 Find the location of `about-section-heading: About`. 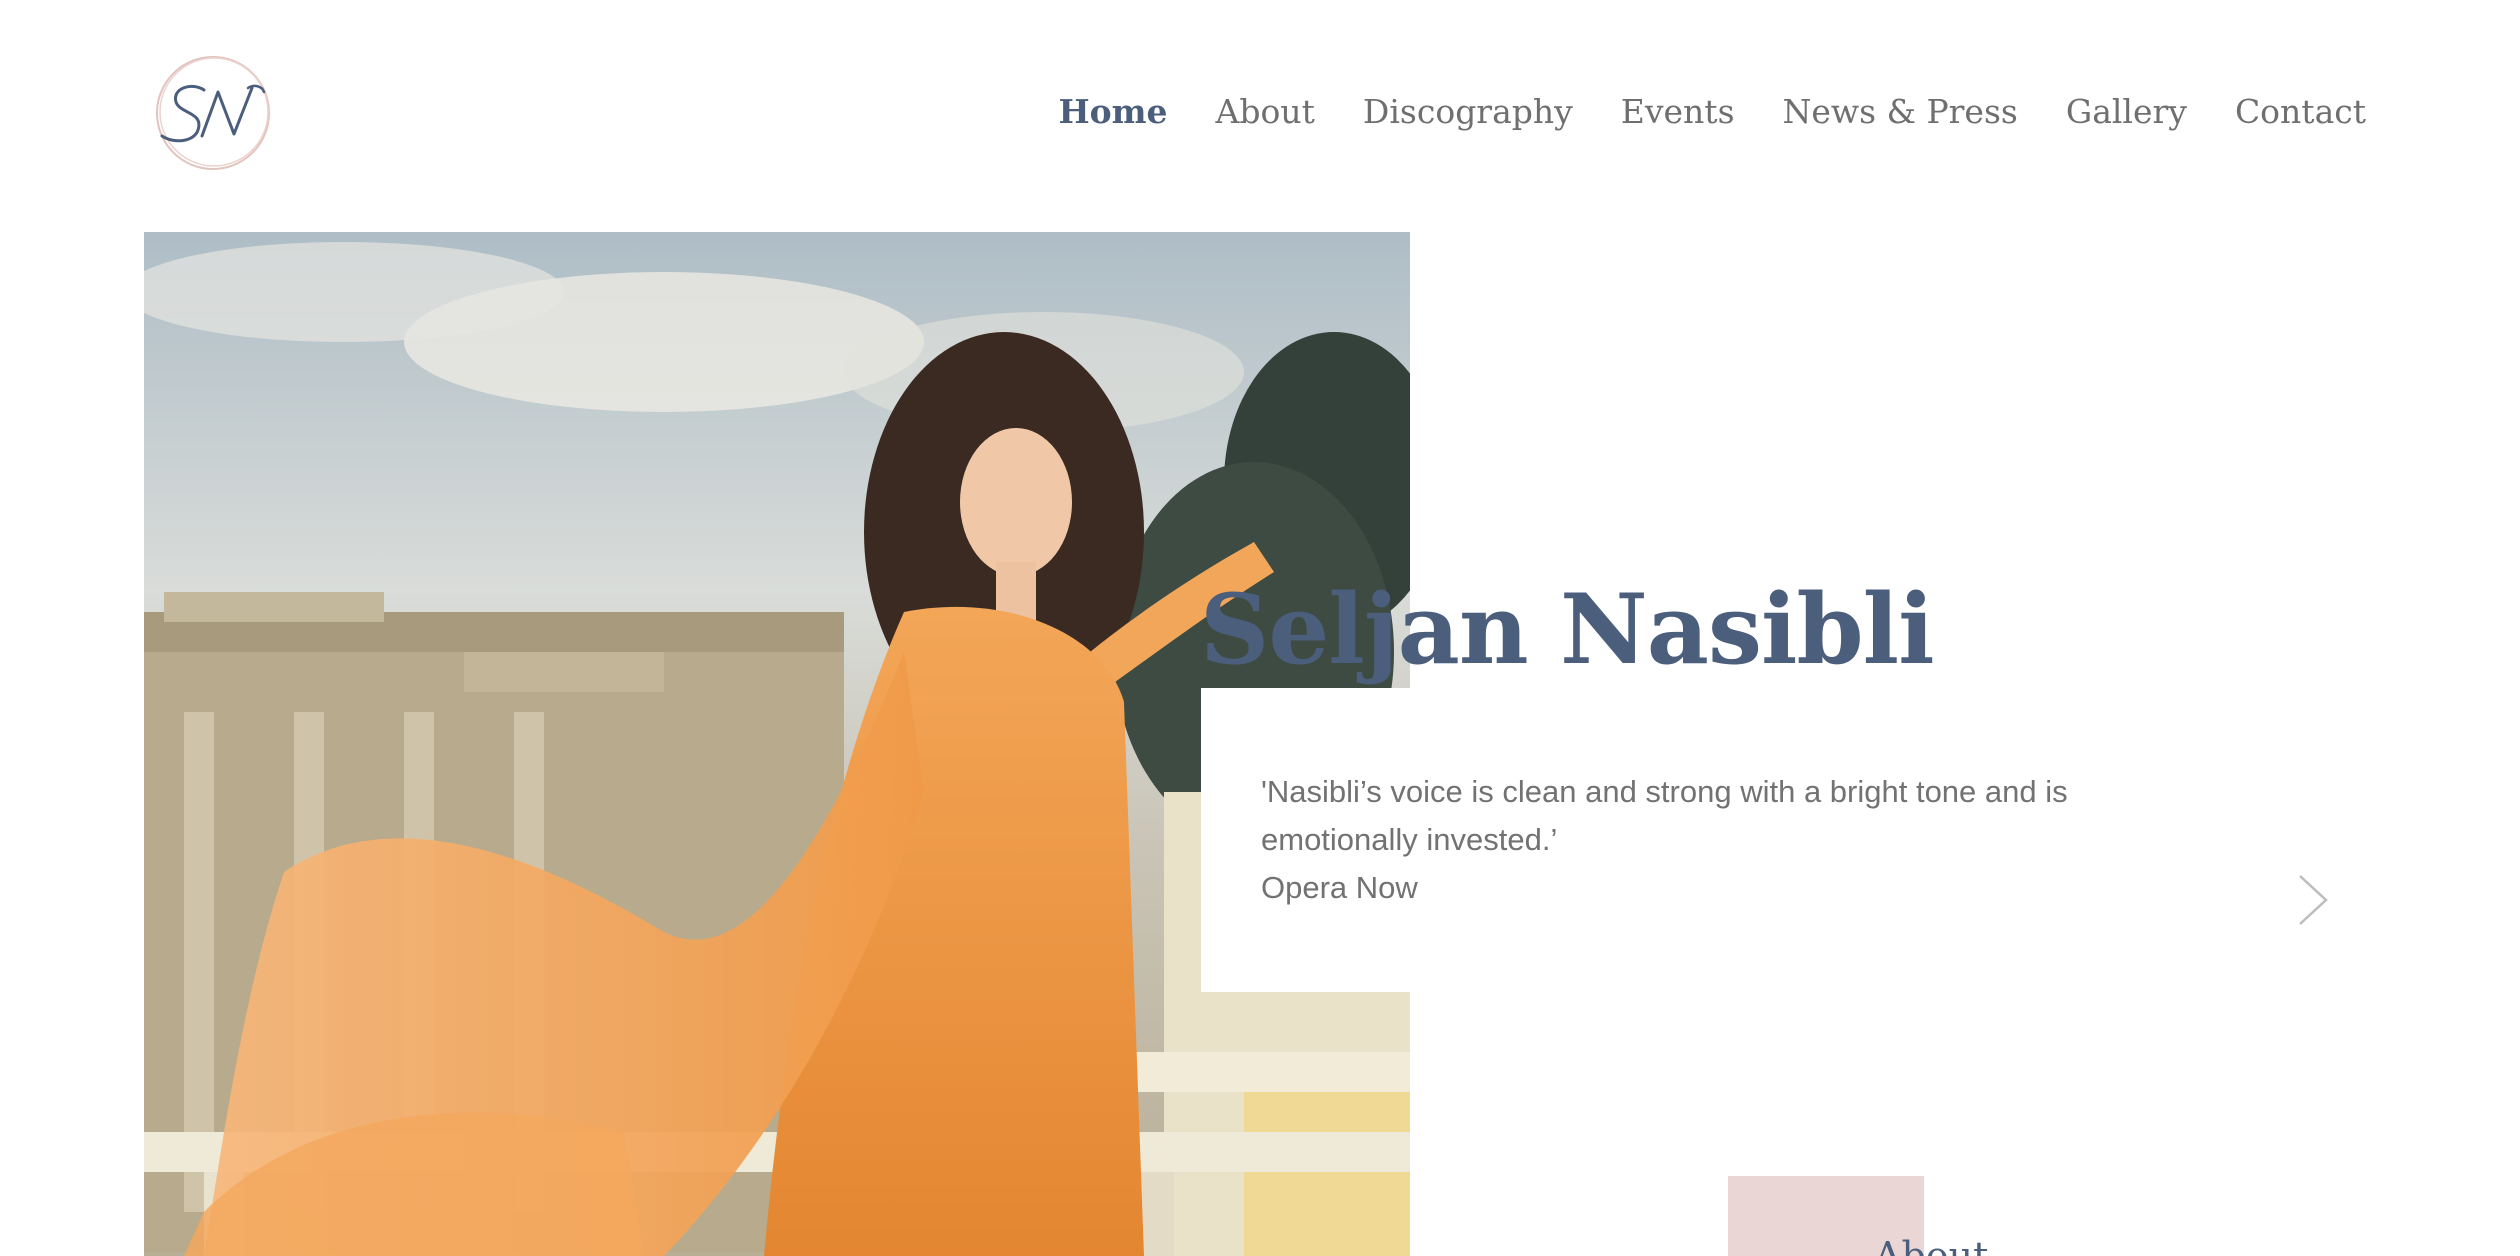

about-section-heading: About is located at coordinates (1931, 1245).